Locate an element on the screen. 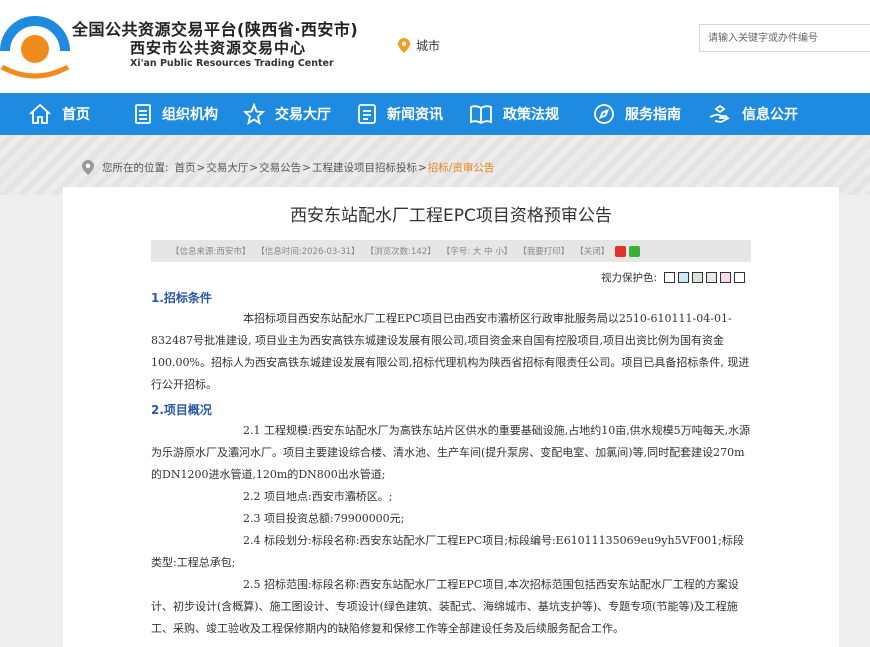  nav-label: 首页 is located at coordinates (76, 115).